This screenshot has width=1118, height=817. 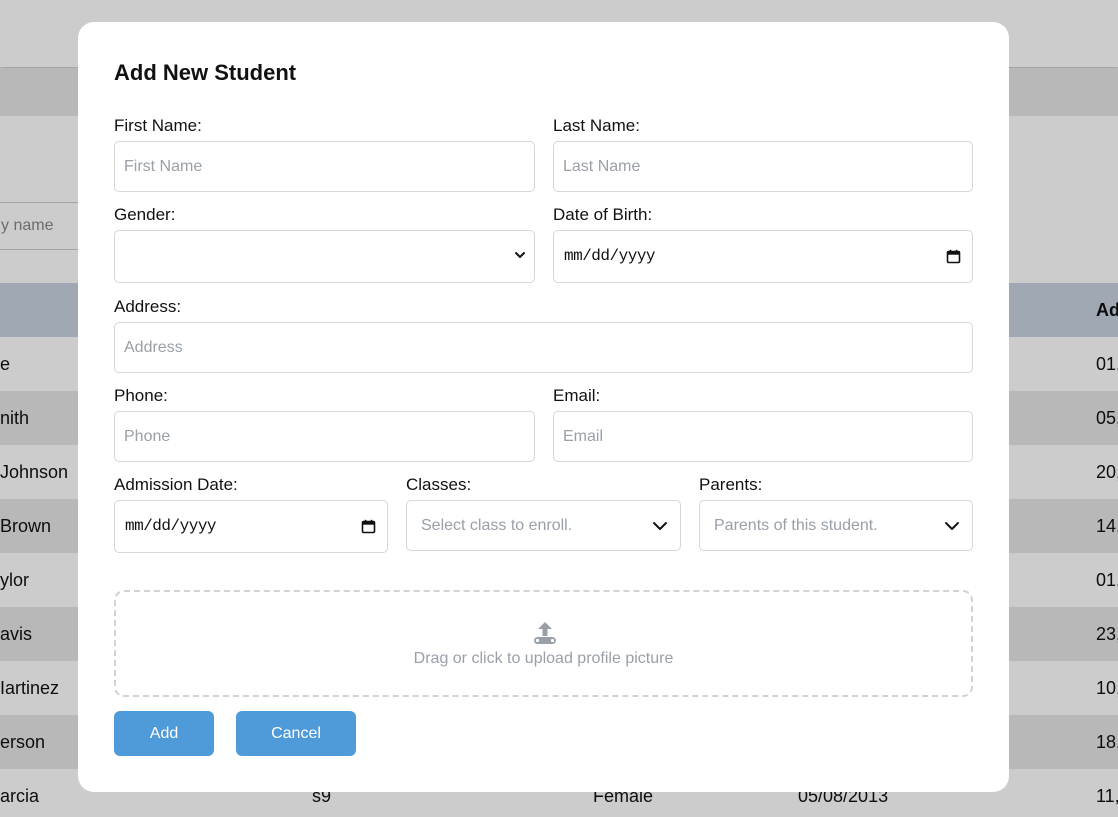 I want to click on admission-date-input: mm/dd/yyyy, so click(x=251, y=526).